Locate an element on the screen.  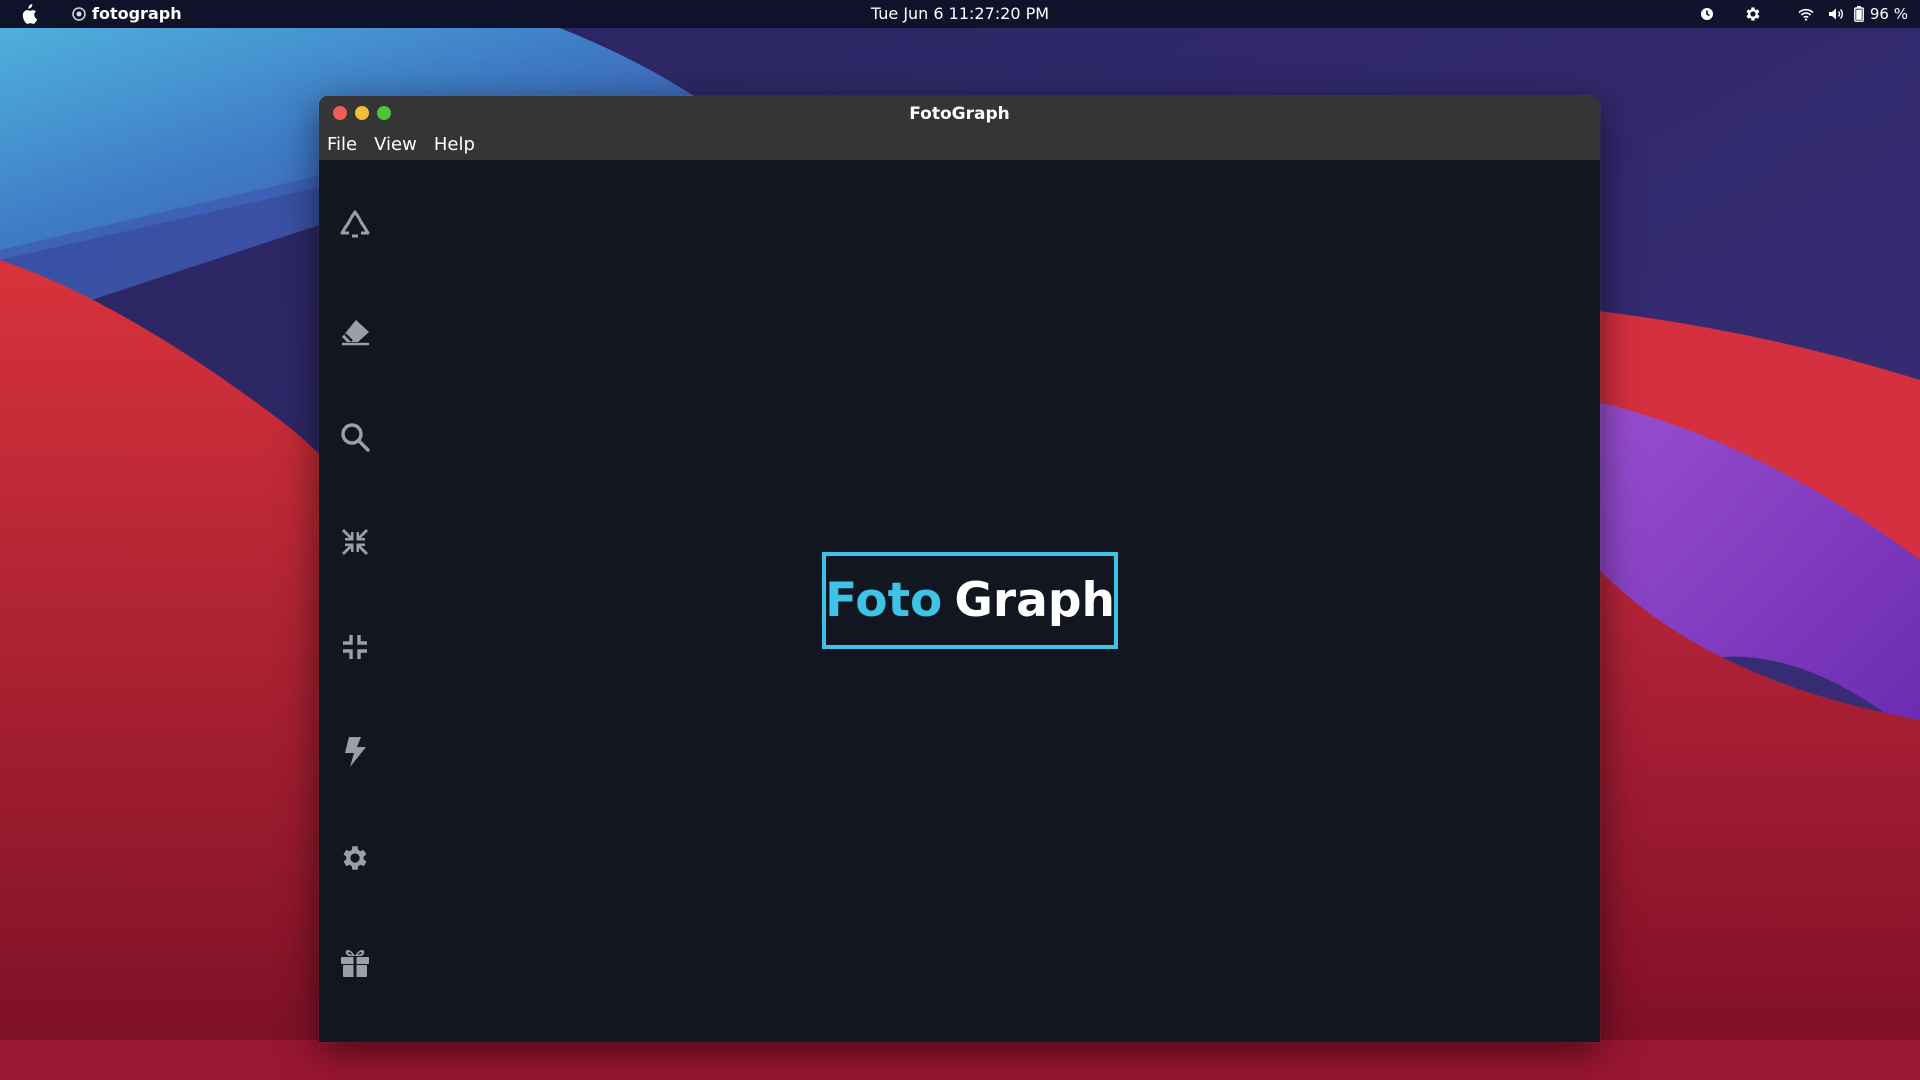
clock-icon is located at coordinates (1707, 14).